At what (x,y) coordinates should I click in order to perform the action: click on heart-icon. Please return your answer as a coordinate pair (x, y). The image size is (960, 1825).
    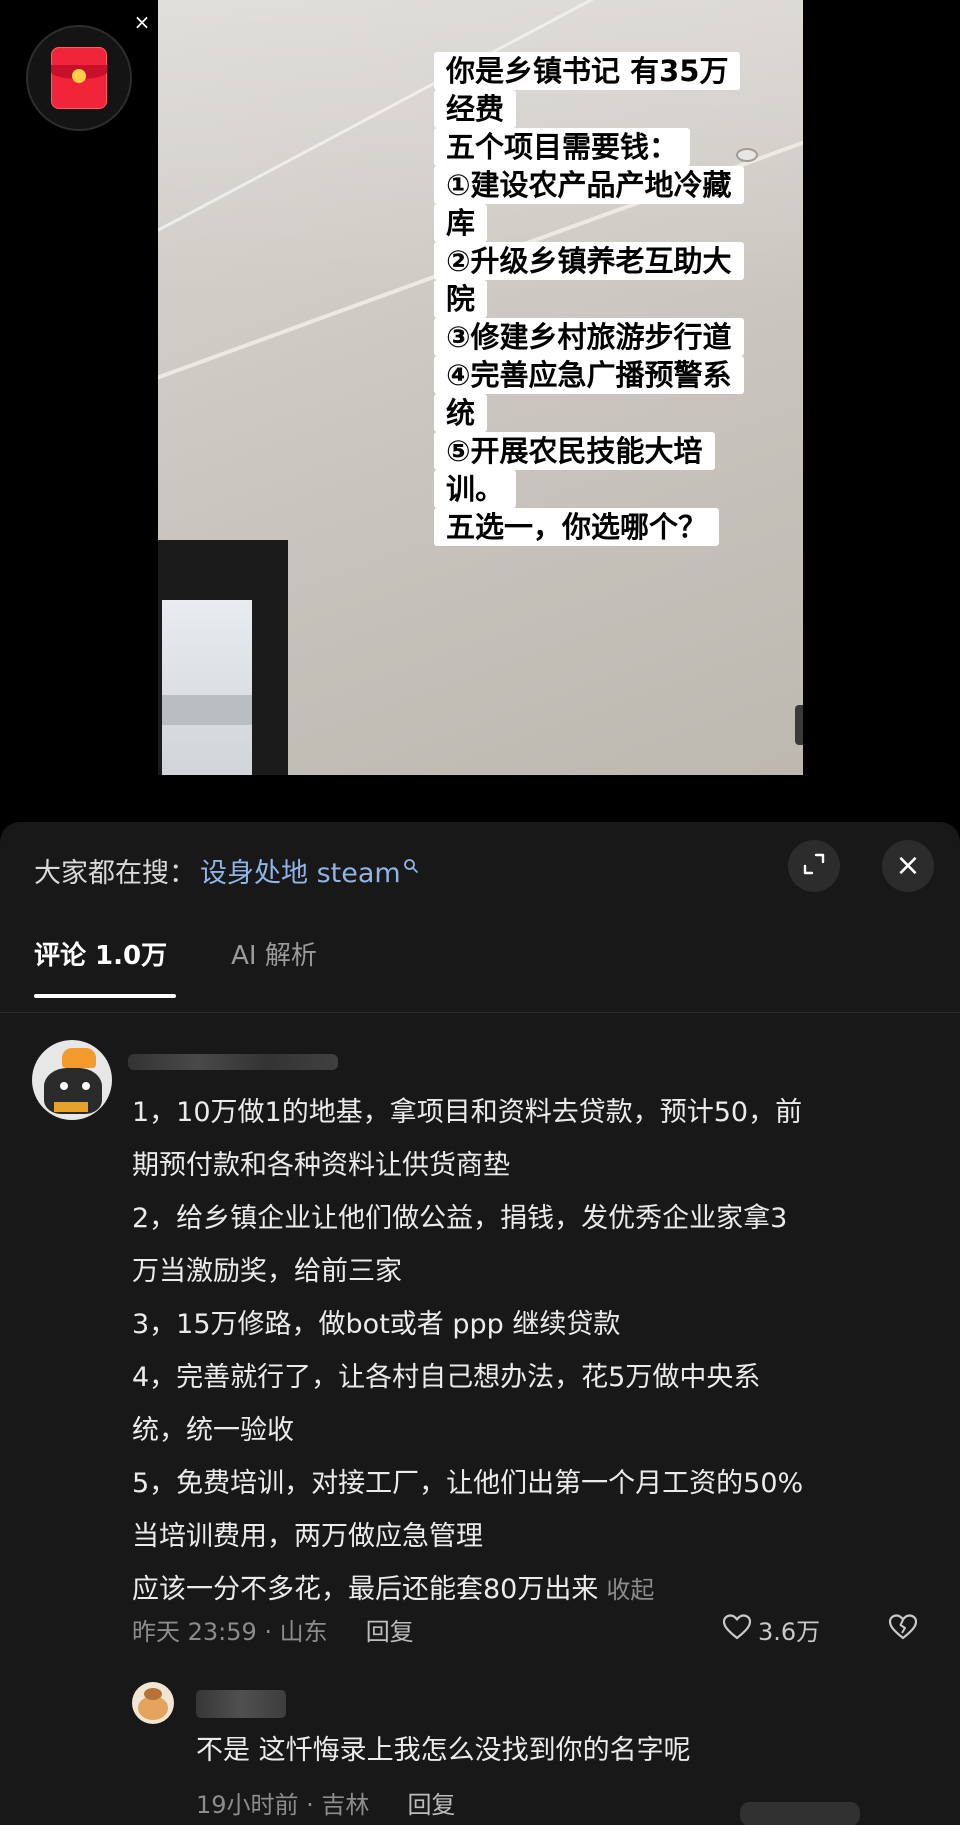
    Looking at the image, I should click on (737, 1629).